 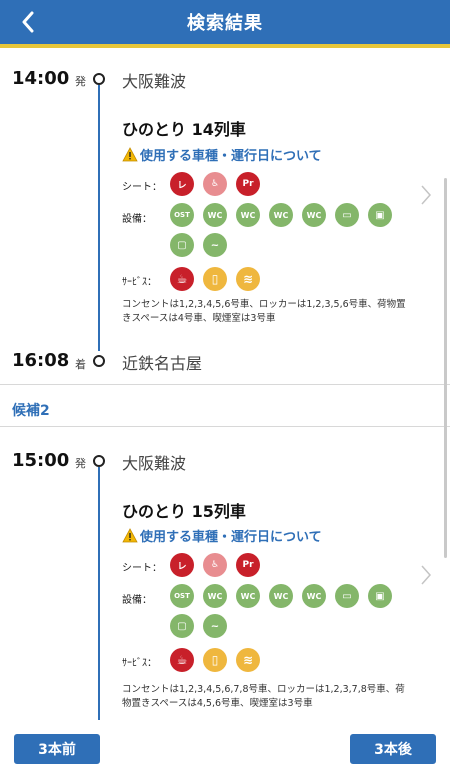 What do you see at coordinates (99, 361) in the screenshot?
I see `arrival-dot` at bounding box center [99, 361].